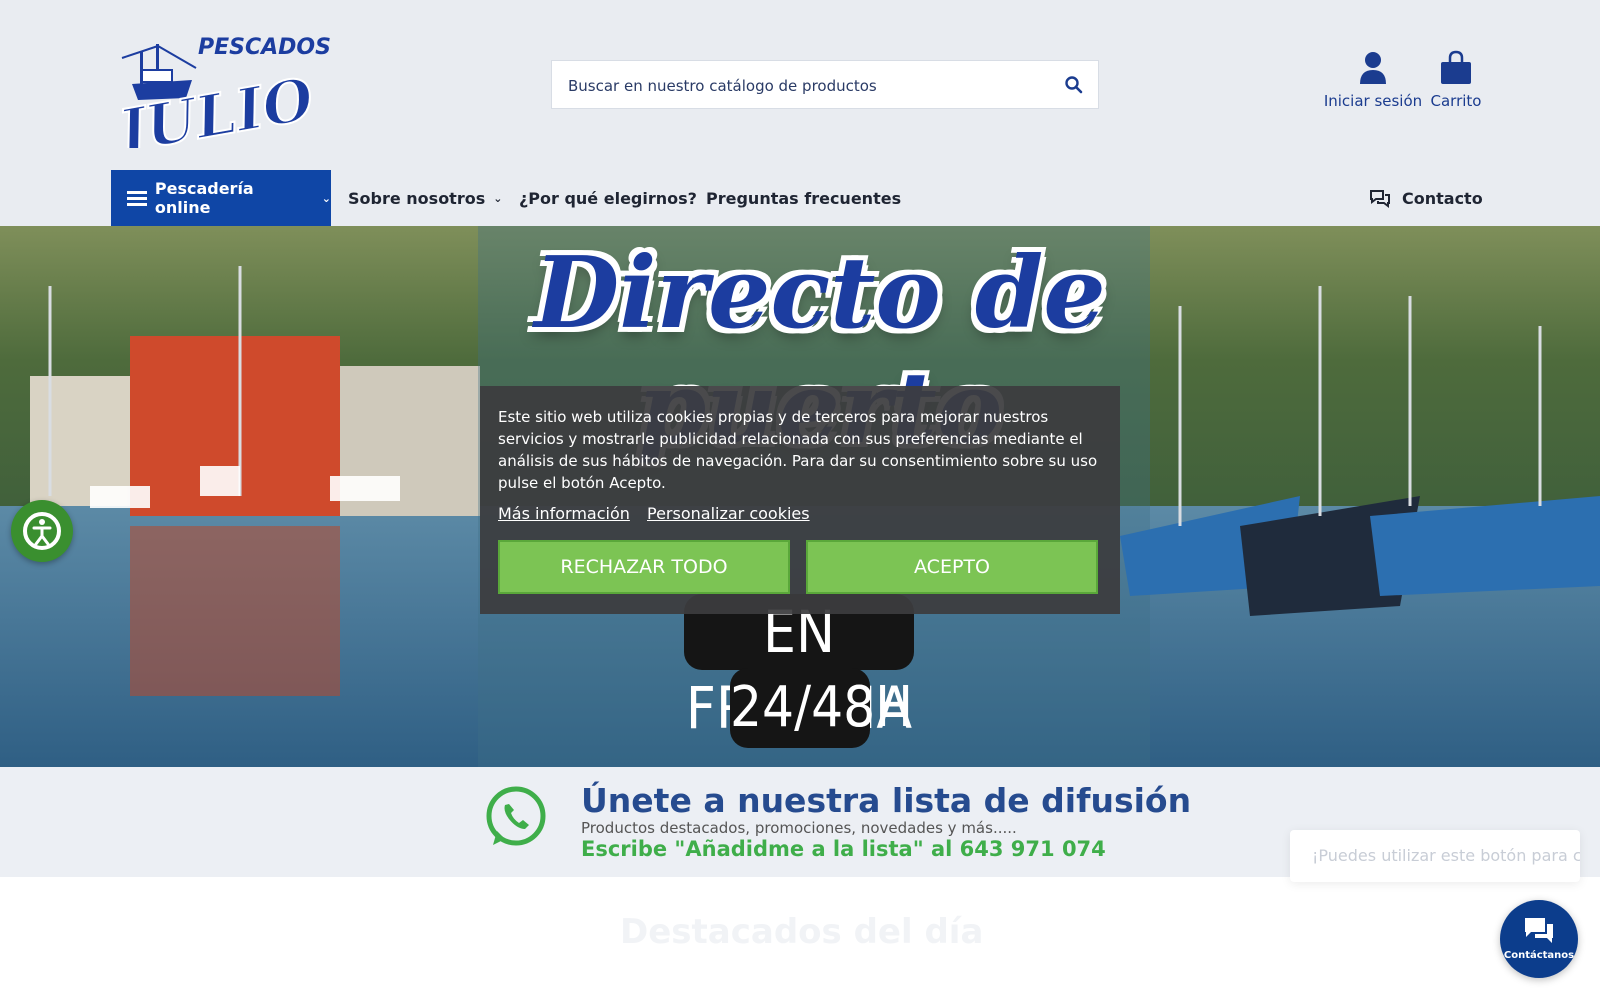 The height and width of the screenshot is (1000, 1600). I want to click on nav-contact: Contacto, so click(1425, 198).